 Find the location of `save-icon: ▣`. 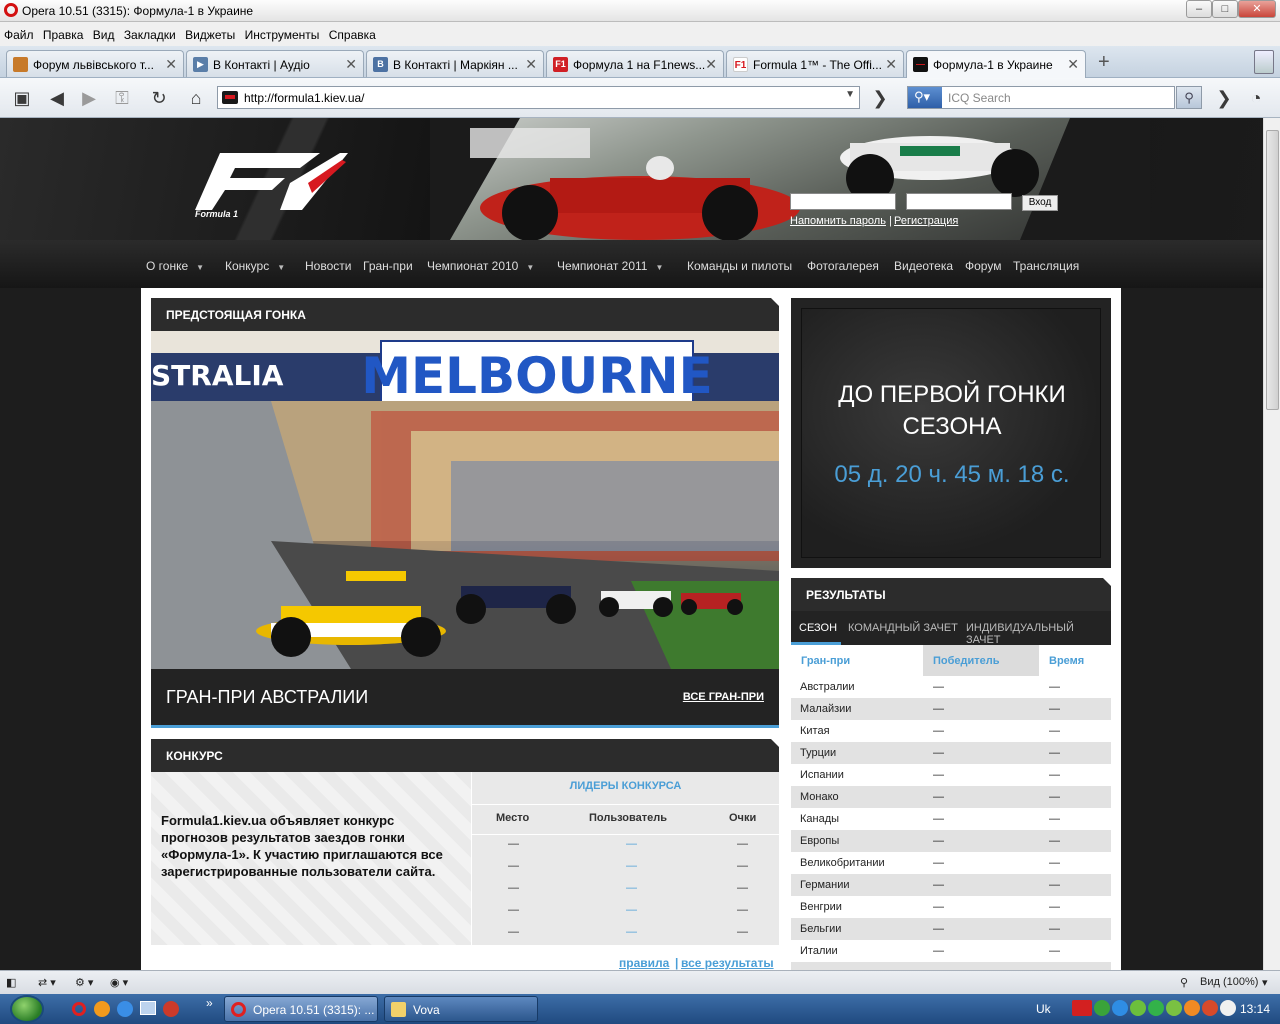

save-icon: ▣ is located at coordinates (22, 98).